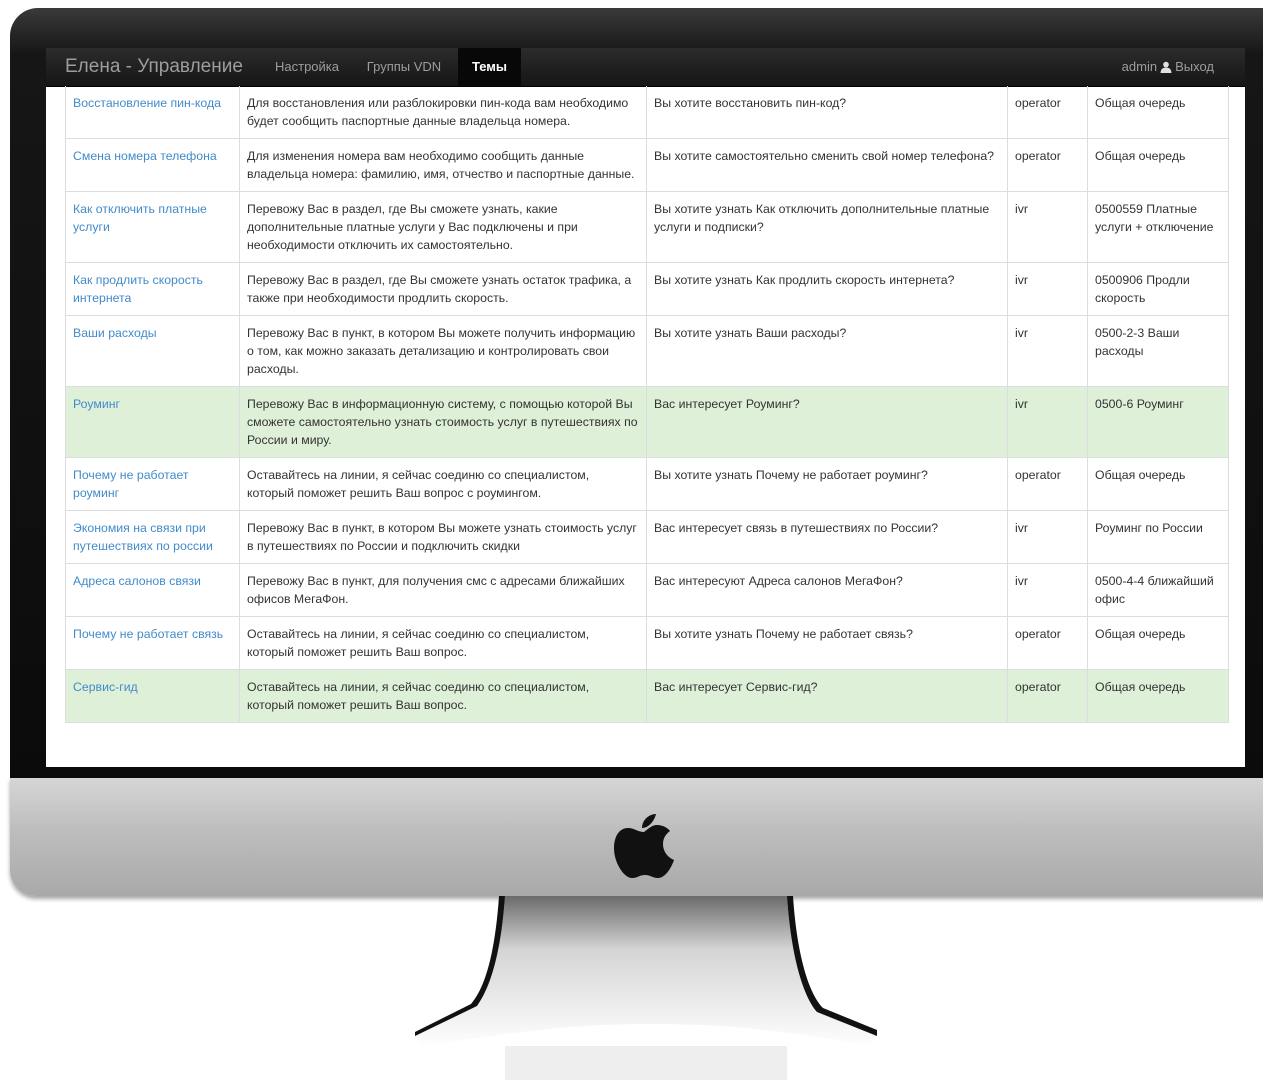 This screenshot has width=1263, height=1080. What do you see at coordinates (404, 67) in the screenshot?
I see `nav-link-vdn-groups: Группы VDN` at bounding box center [404, 67].